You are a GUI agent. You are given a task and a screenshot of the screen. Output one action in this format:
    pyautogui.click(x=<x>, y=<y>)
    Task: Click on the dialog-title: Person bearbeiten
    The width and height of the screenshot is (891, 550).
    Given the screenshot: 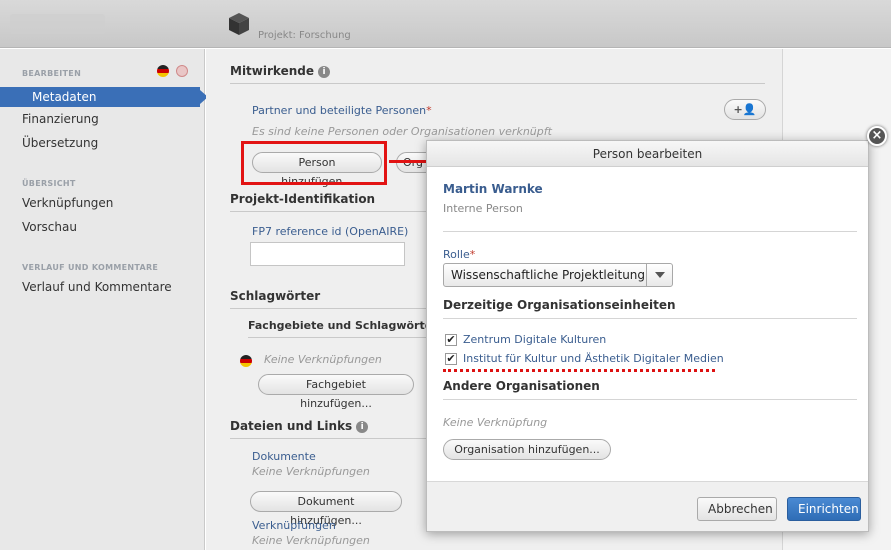 What is the action you would take?
    pyautogui.click(x=647, y=154)
    